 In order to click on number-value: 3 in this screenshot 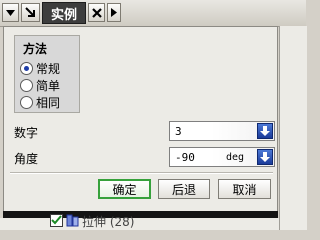, I will do `click(178, 131)`.